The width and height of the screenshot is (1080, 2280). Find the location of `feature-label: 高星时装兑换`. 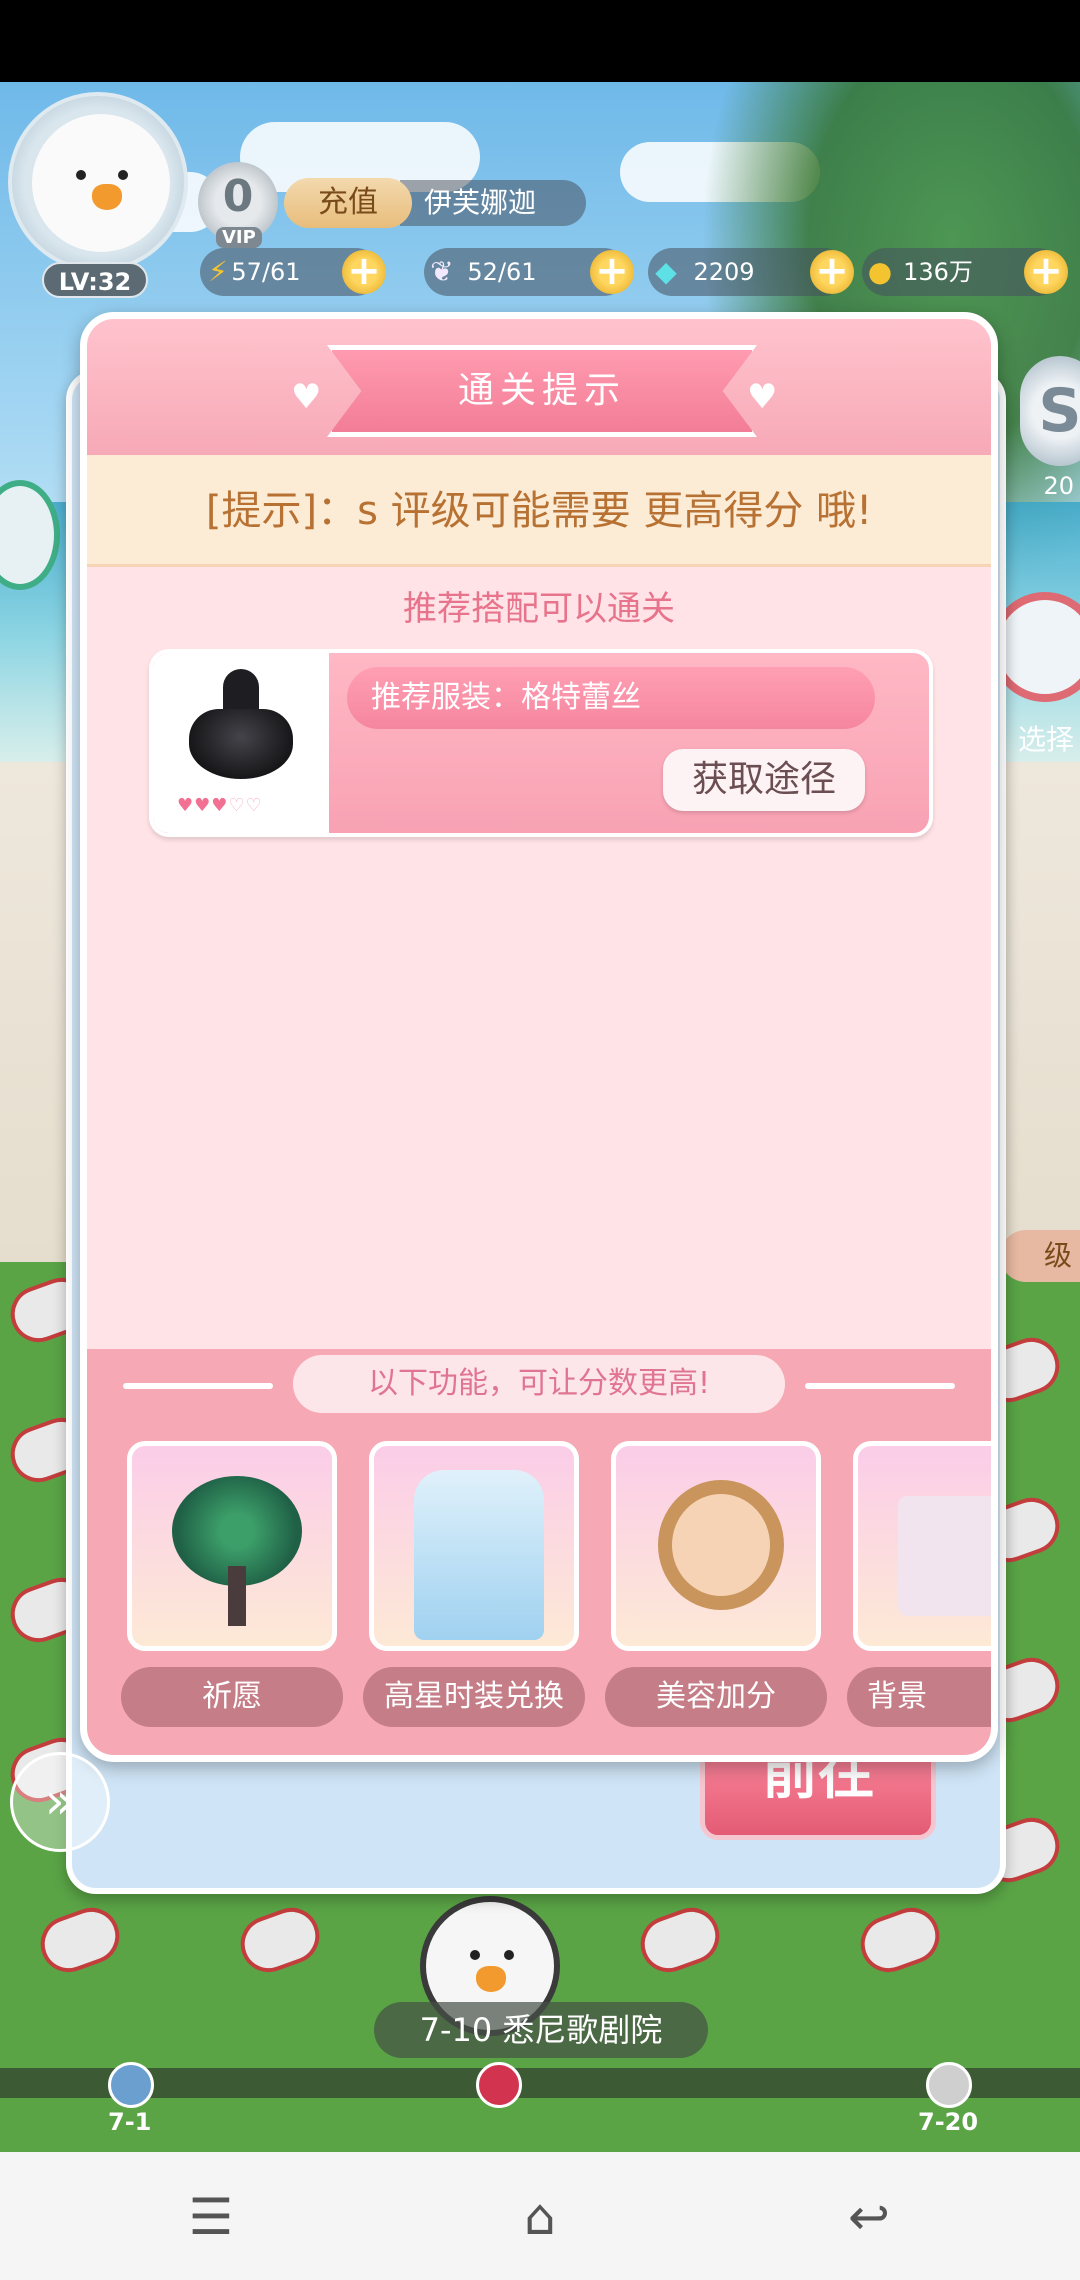

feature-label: 高星时装兑换 is located at coordinates (474, 1697).